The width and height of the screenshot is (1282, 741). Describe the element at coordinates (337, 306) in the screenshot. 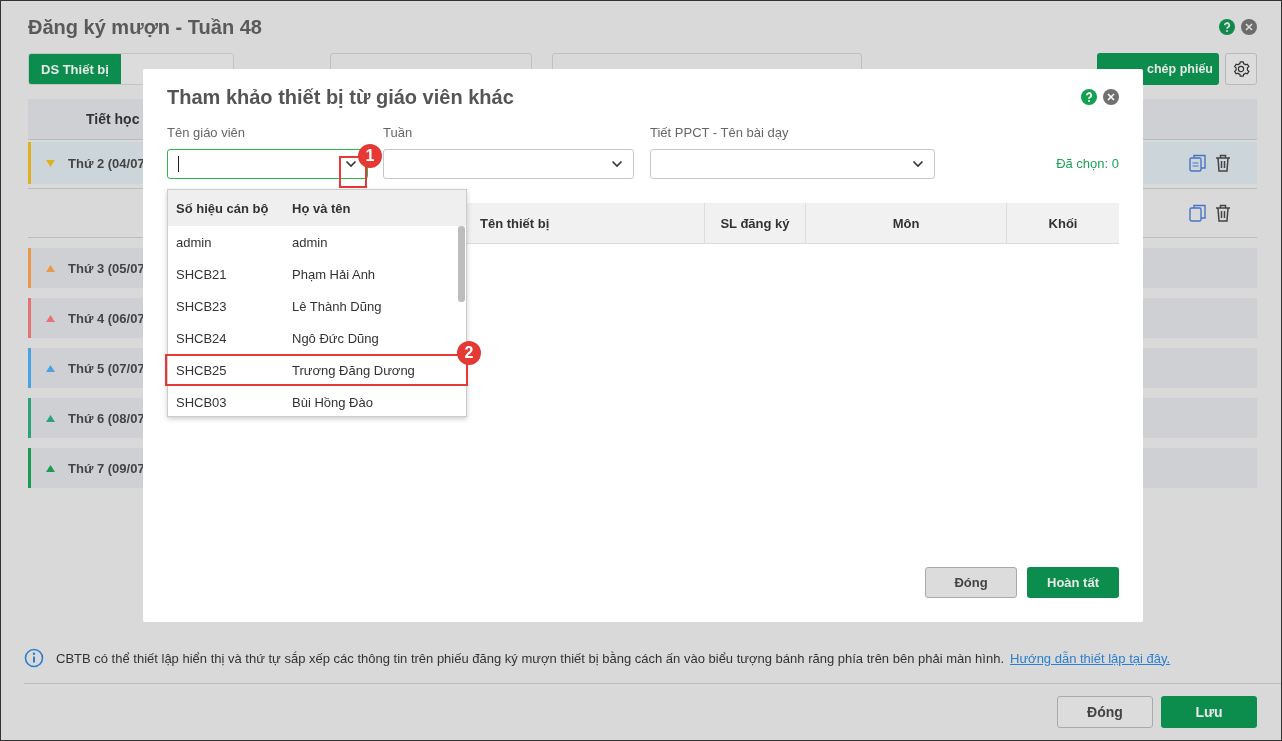

I see `staff-name: Lê Thành Dũng` at that location.